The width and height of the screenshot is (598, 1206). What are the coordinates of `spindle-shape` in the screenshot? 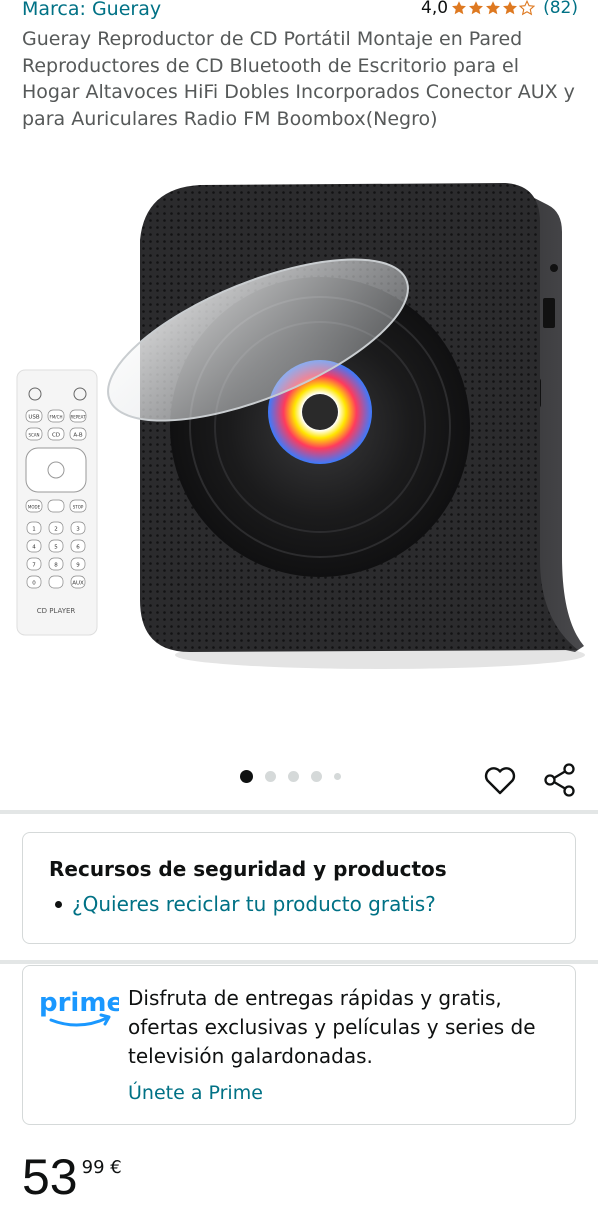 It's located at (320, 412).